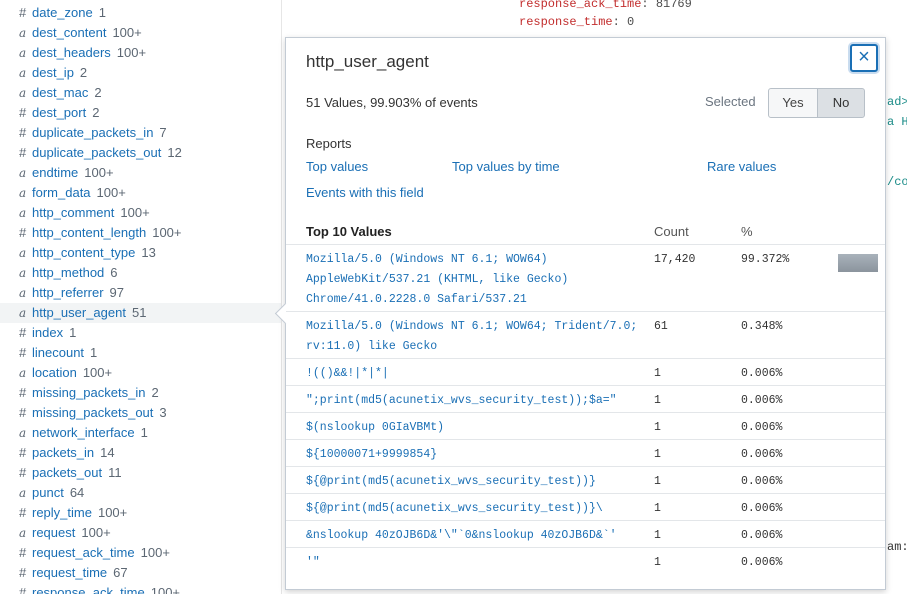 The height and width of the screenshot is (594, 907). Describe the element at coordinates (23, 533) in the screenshot. I see `string-type-icon: a` at that location.